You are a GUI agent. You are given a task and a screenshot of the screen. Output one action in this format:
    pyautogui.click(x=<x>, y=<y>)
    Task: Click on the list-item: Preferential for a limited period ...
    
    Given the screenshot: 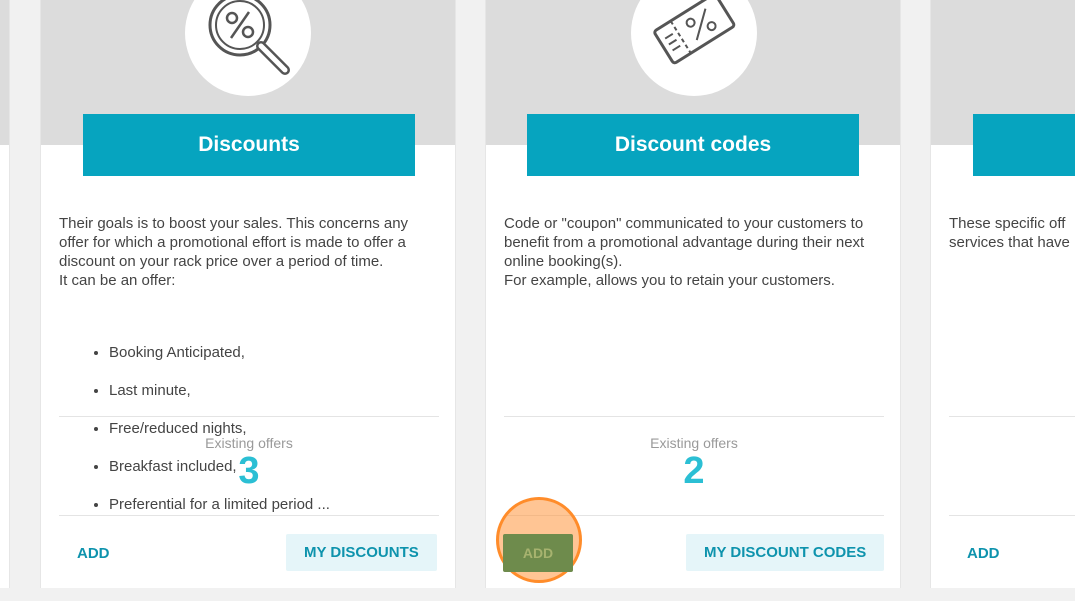 What is the action you would take?
    pyautogui.click(x=275, y=504)
    